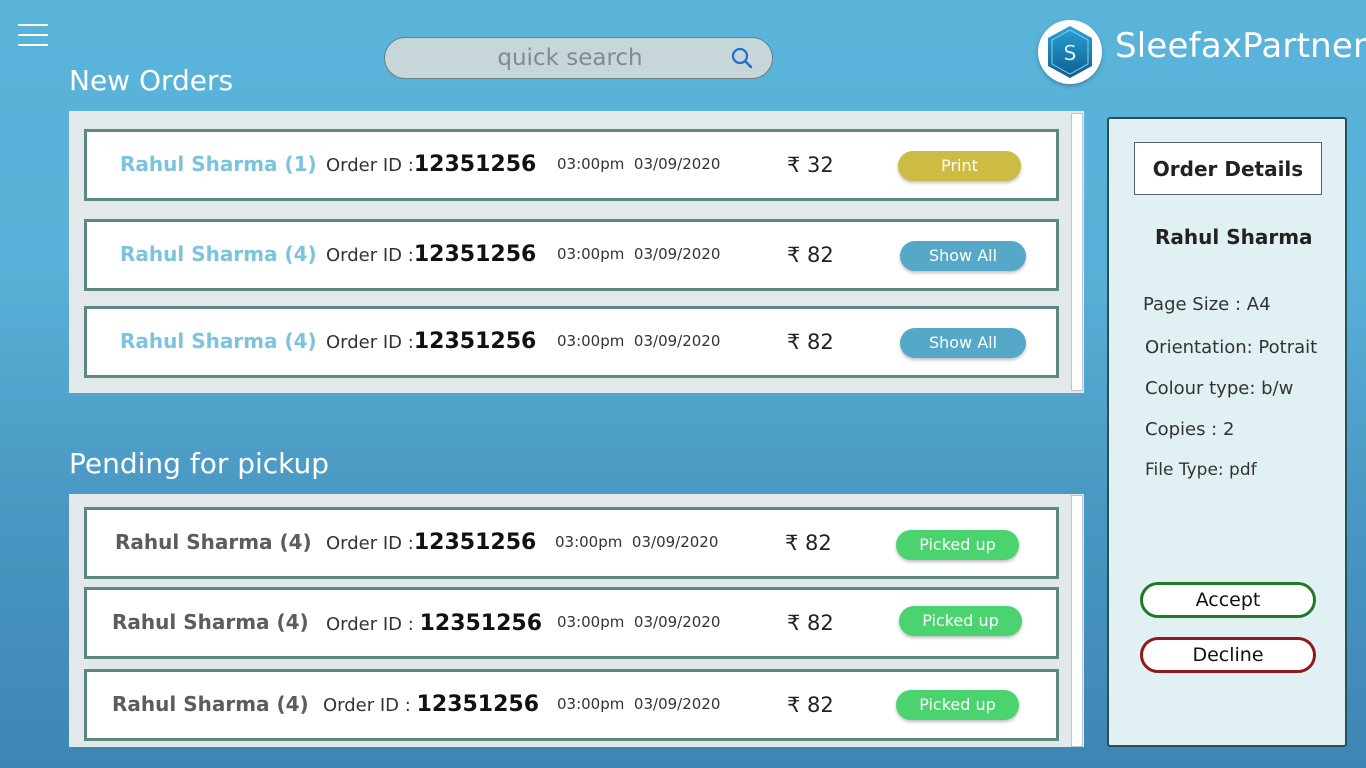 This screenshot has width=1366, height=768. Describe the element at coordinates (1234, 237) in the screenshot. I see `details-customer-name: Rahul Sharma` at that location.